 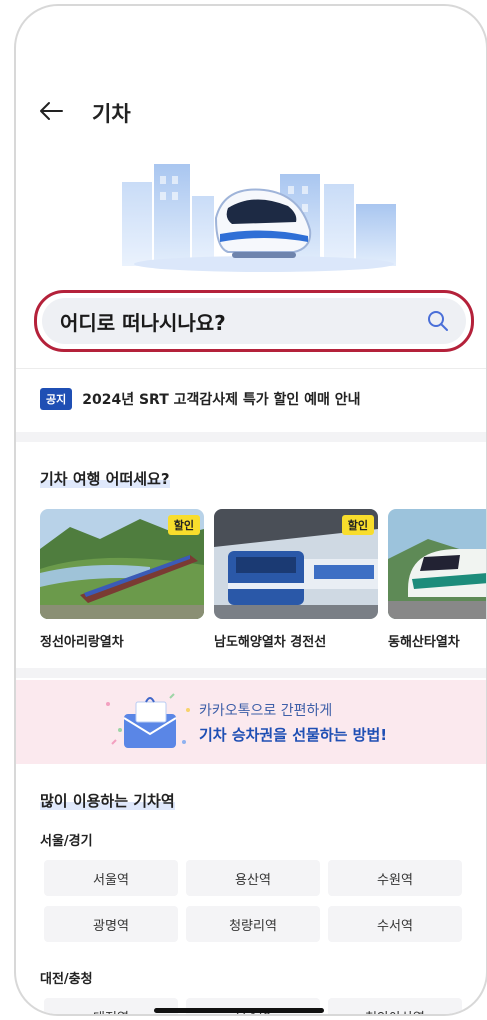 What do you see at coordinates (105, 479) in the screenshot?
I see `trips-section-title: 기차 여행 어떠세요?` at bounding box center [105, 479].